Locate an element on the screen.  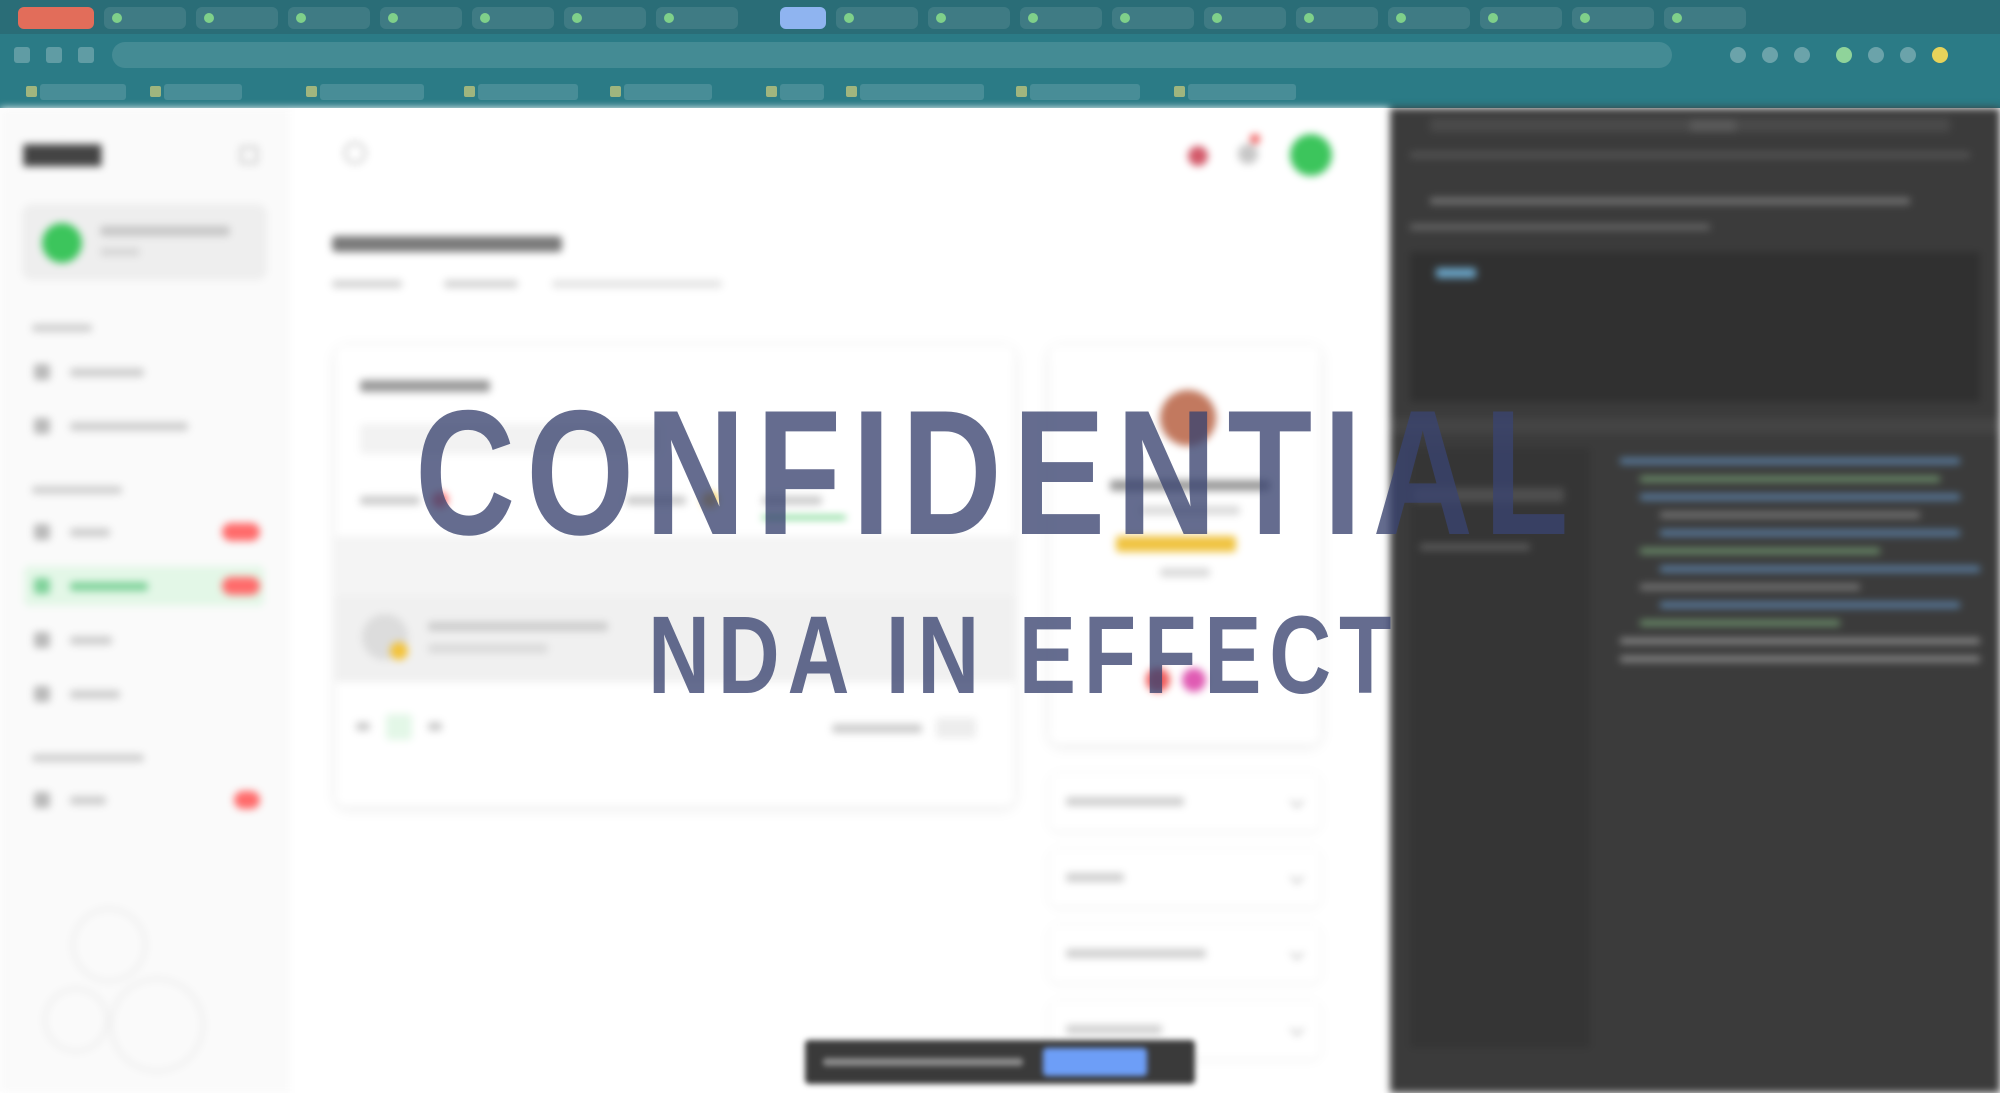
pagination-next-icon is located at coordinates (435, 726).